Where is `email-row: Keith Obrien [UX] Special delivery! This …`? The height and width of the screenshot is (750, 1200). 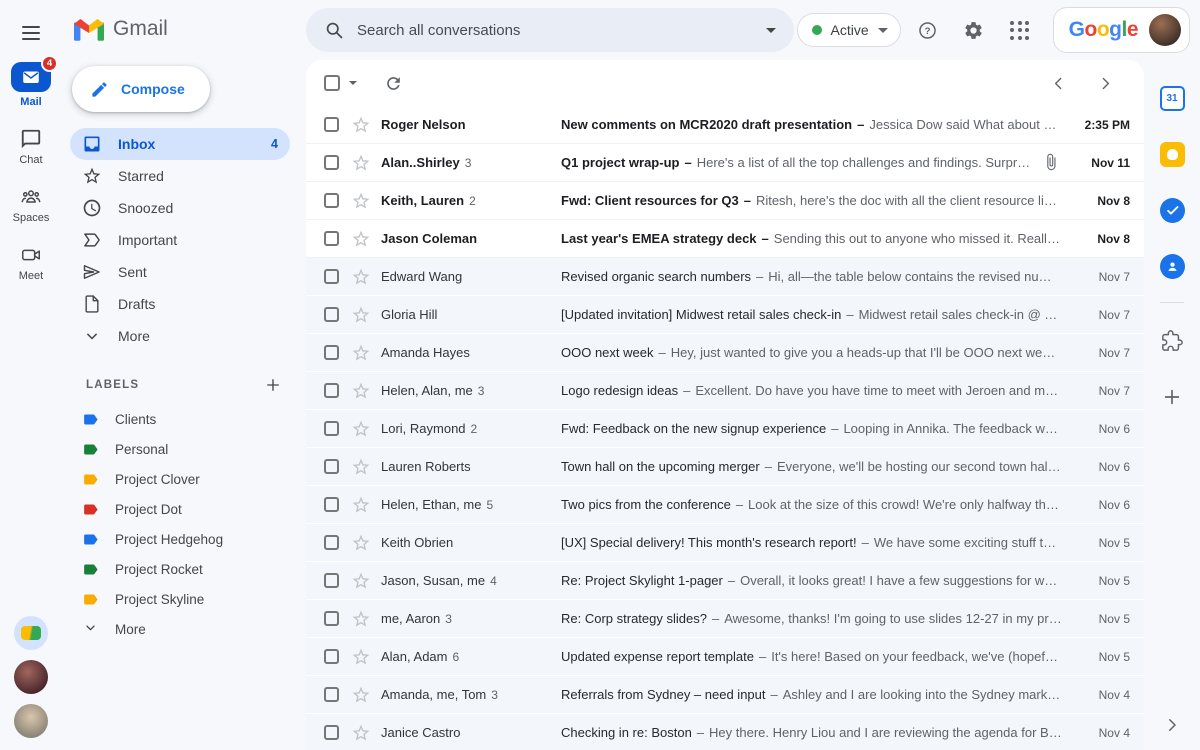
email-row: Keith Obrien [UX] Special delivery! This … is located at coordinates (725, 543).